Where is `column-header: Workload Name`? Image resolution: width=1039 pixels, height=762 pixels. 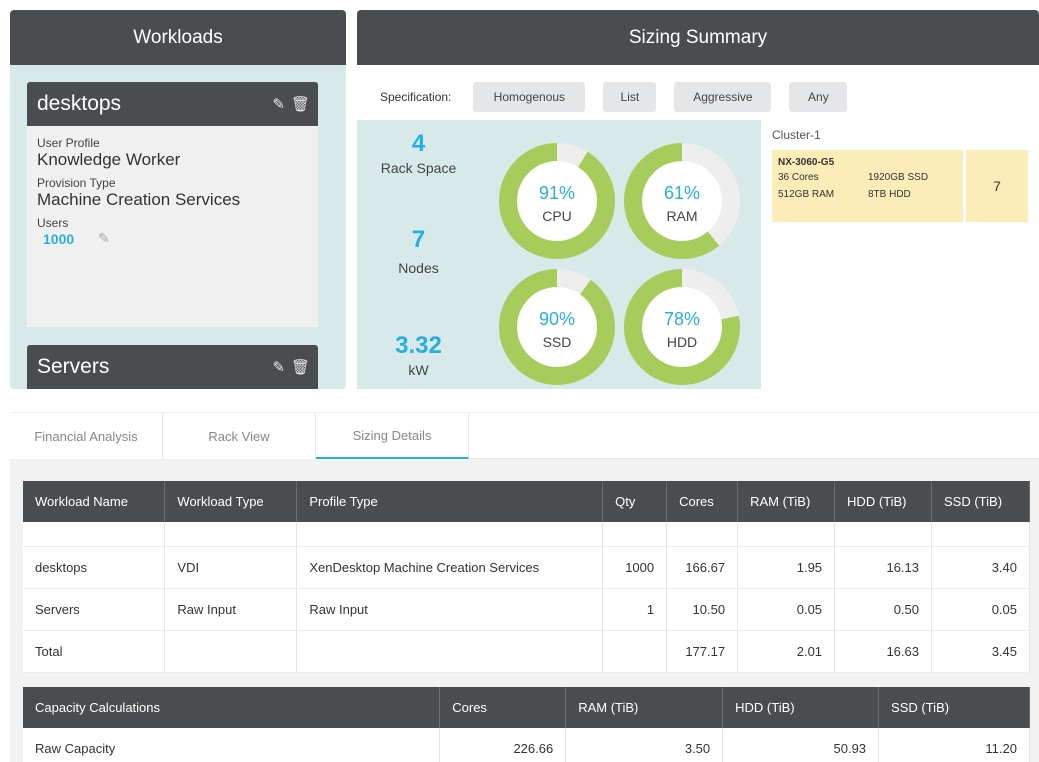
column-header: Workload Name is located at coordinates (94, 501).